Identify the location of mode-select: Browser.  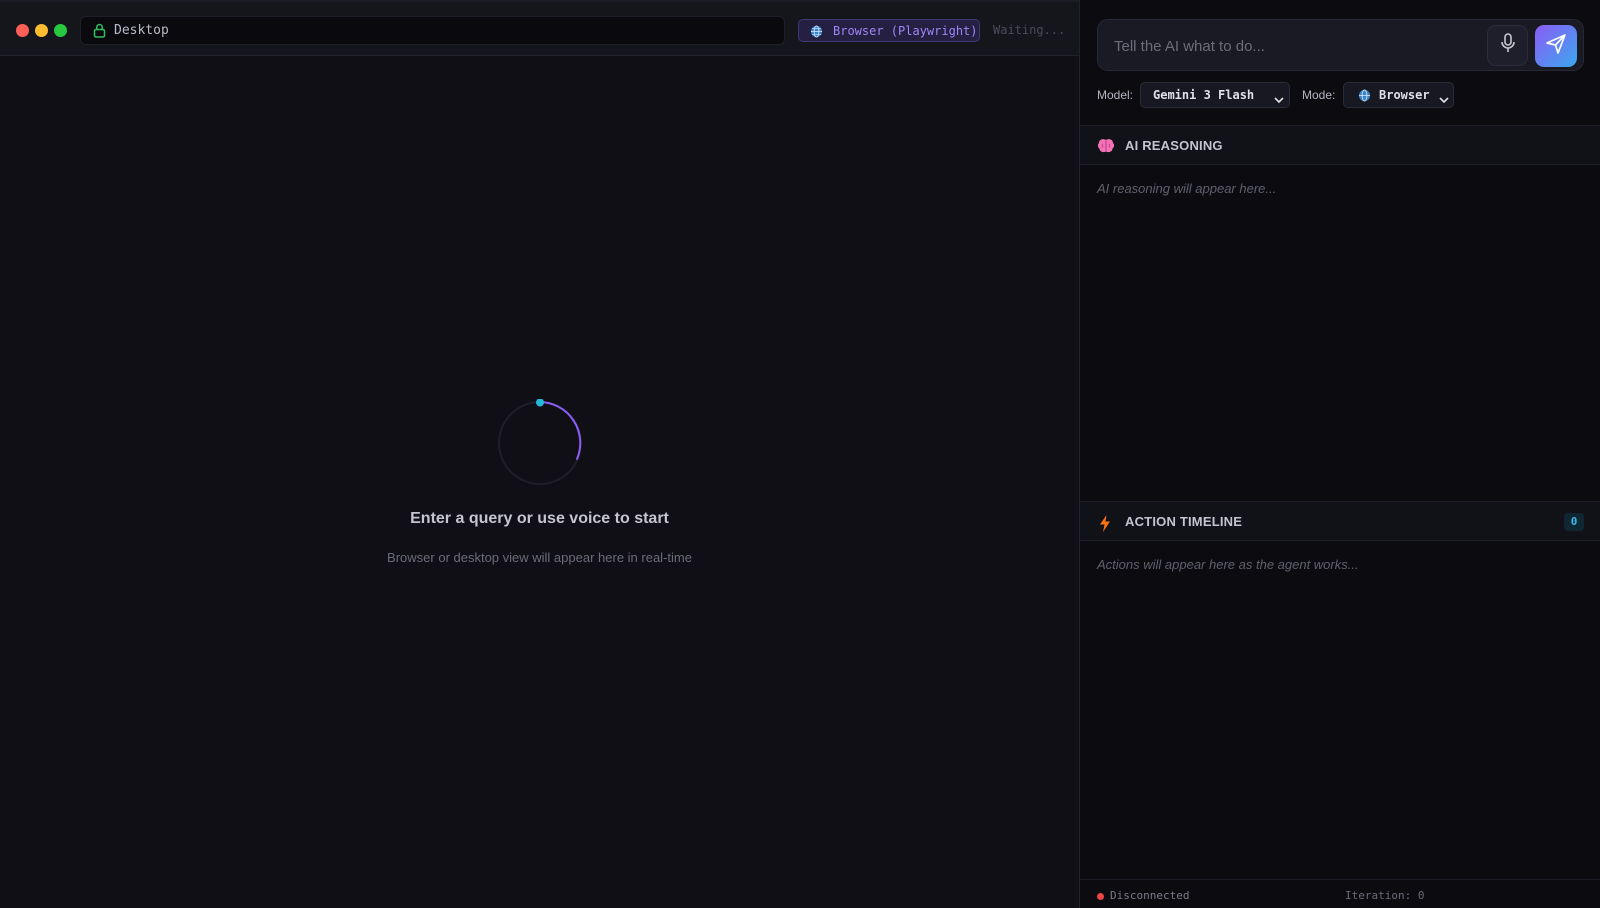
(1398, 95).